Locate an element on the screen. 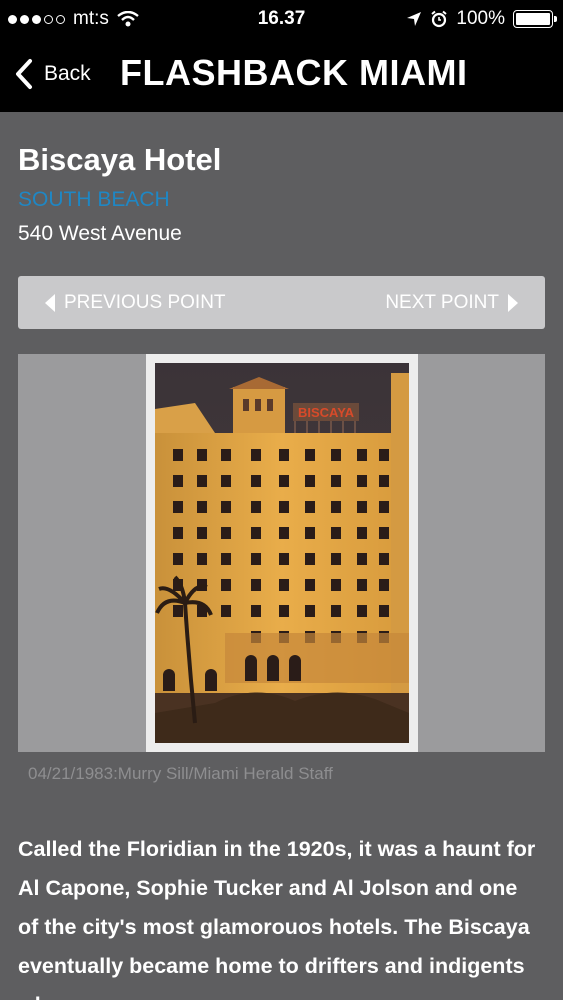 The height and width of the screenshot is (1000, 563). place-address: 540 West Avenue is located at coordinates (100, 233).